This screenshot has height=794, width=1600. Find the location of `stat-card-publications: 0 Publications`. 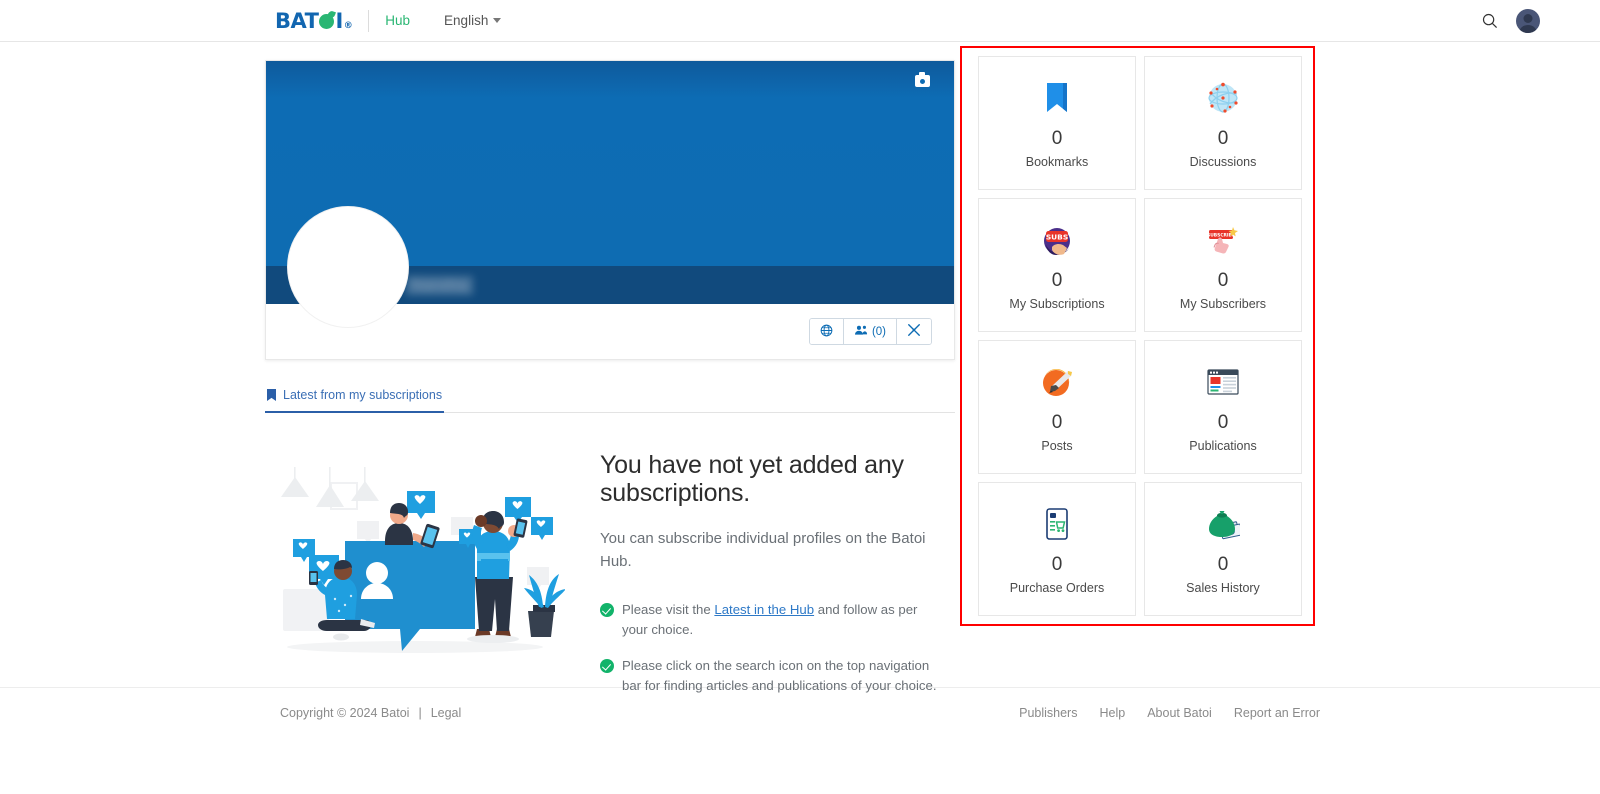

stat-card-publications: 0 Publications is located at coordinates (1223, 407).